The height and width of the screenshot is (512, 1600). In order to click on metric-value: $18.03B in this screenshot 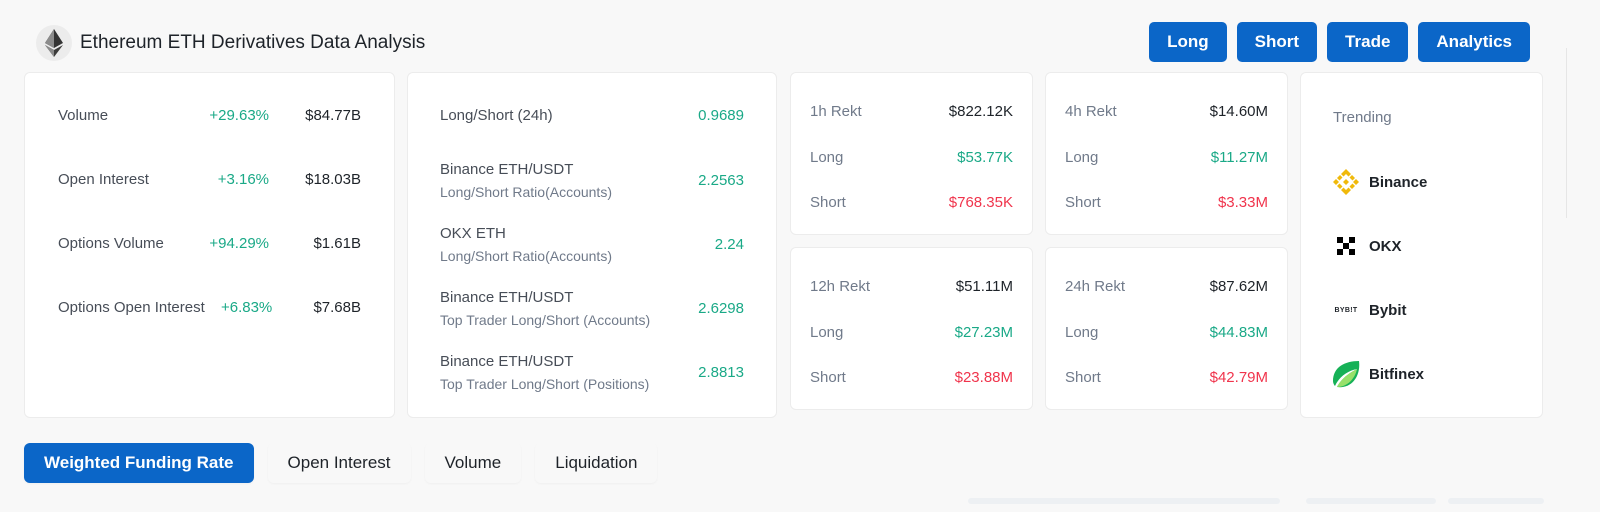, I will do `click(333, 179)`.